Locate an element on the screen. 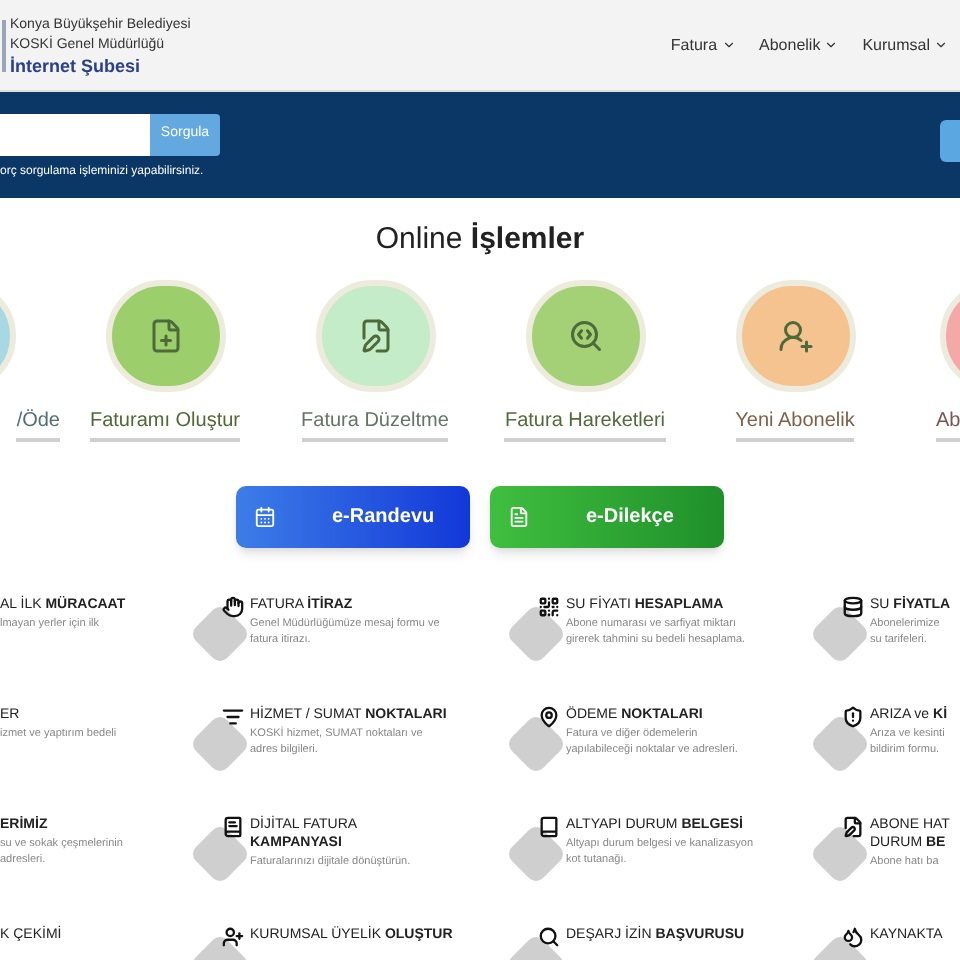  nav-menu: Fatura is located at coordinates (703, 45).